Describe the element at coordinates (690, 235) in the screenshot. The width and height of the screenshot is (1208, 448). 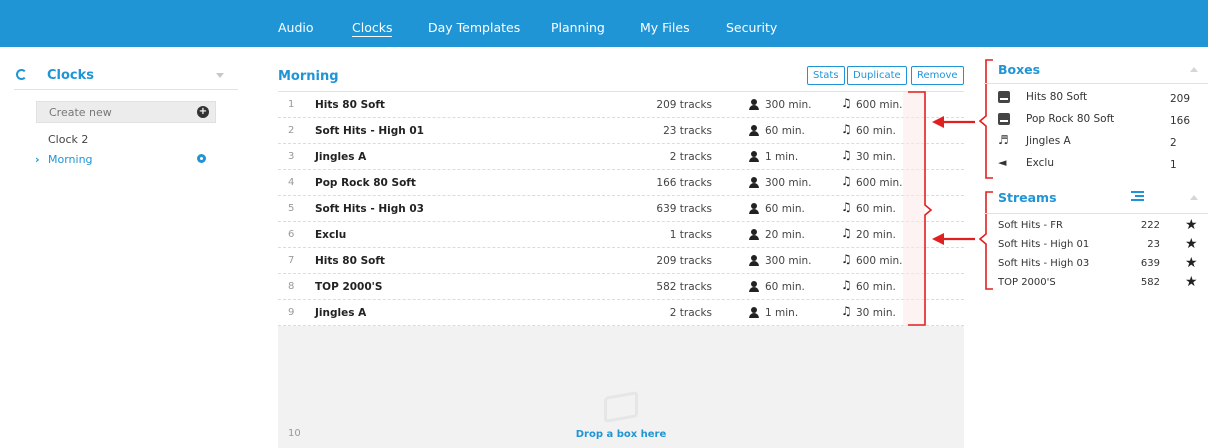
I see `row-tracks: 1 tracks` at that location.